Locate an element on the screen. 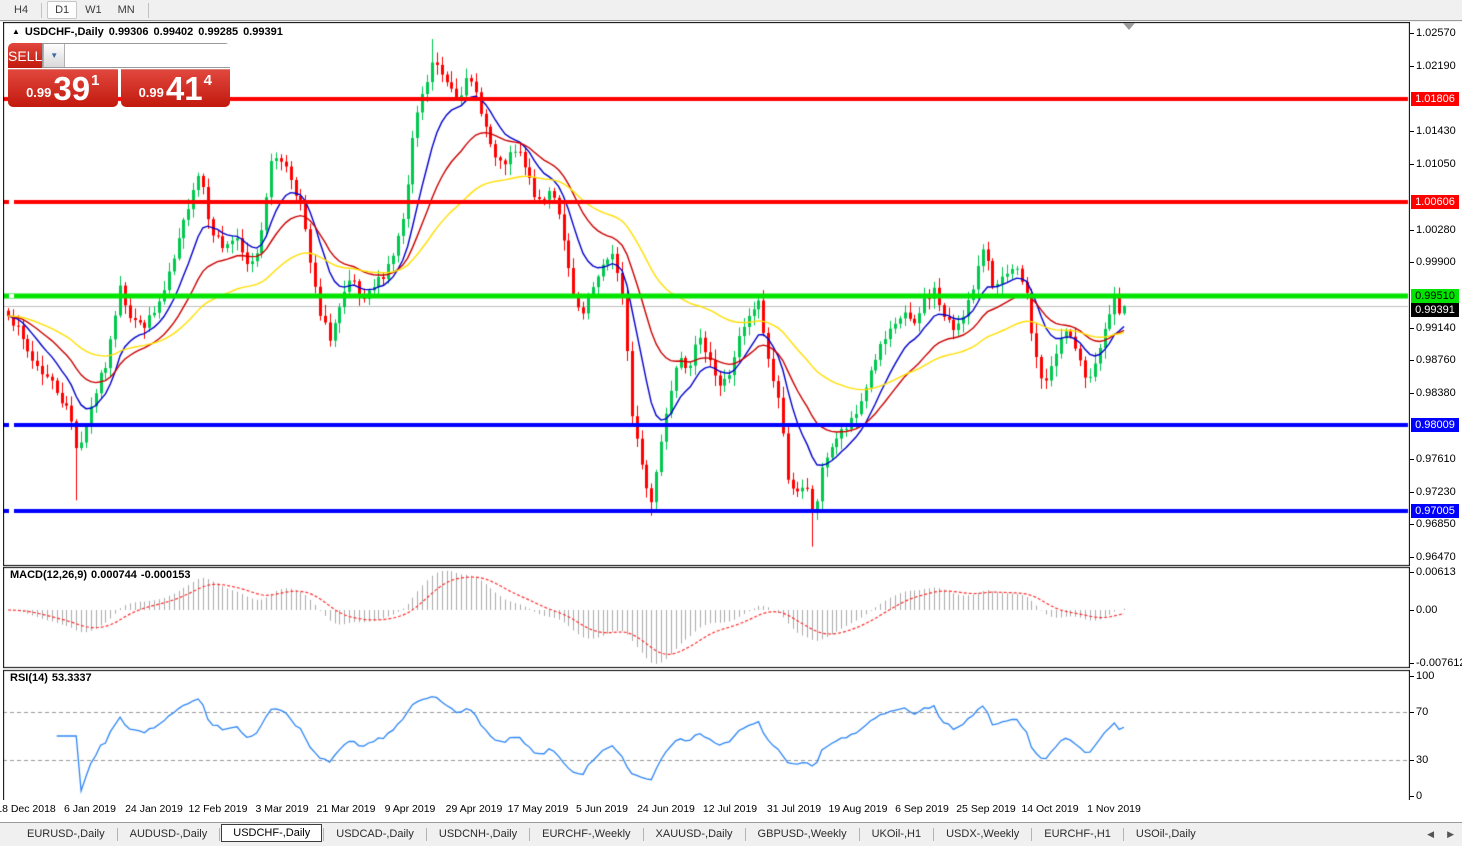  date-tick-label: 1 Nov 2019 is located at coordinates (1114, 809).